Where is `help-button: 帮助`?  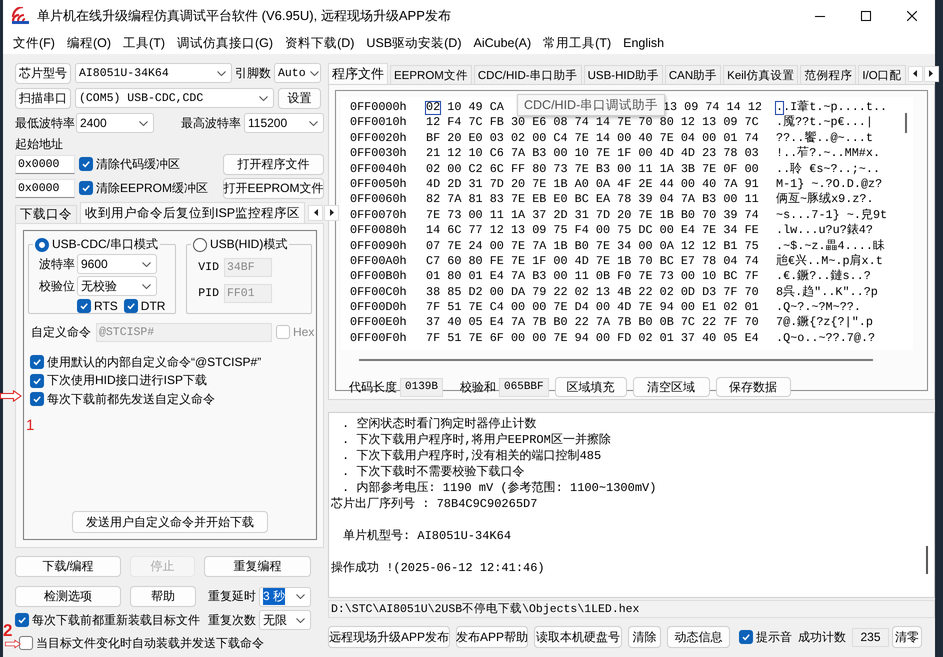 help-button: 帮助 is located at coordinates (163, 596).